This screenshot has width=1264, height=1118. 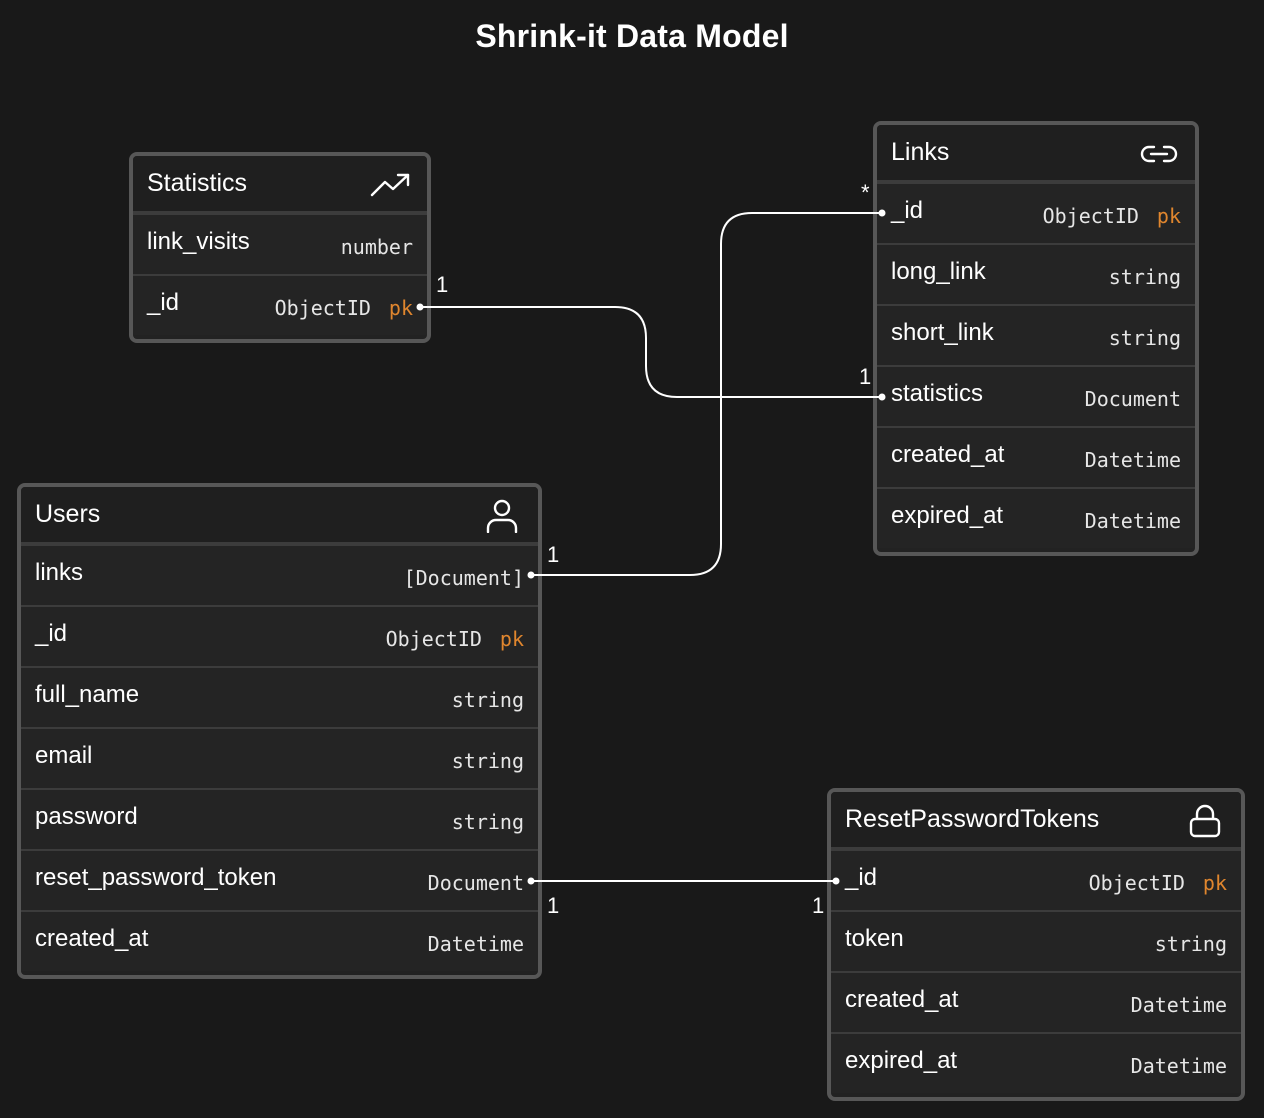 What do you see at coordinates (865, 192) in the screenshot?
I see `cardinality-label: *` at bounding box center [865, 192].